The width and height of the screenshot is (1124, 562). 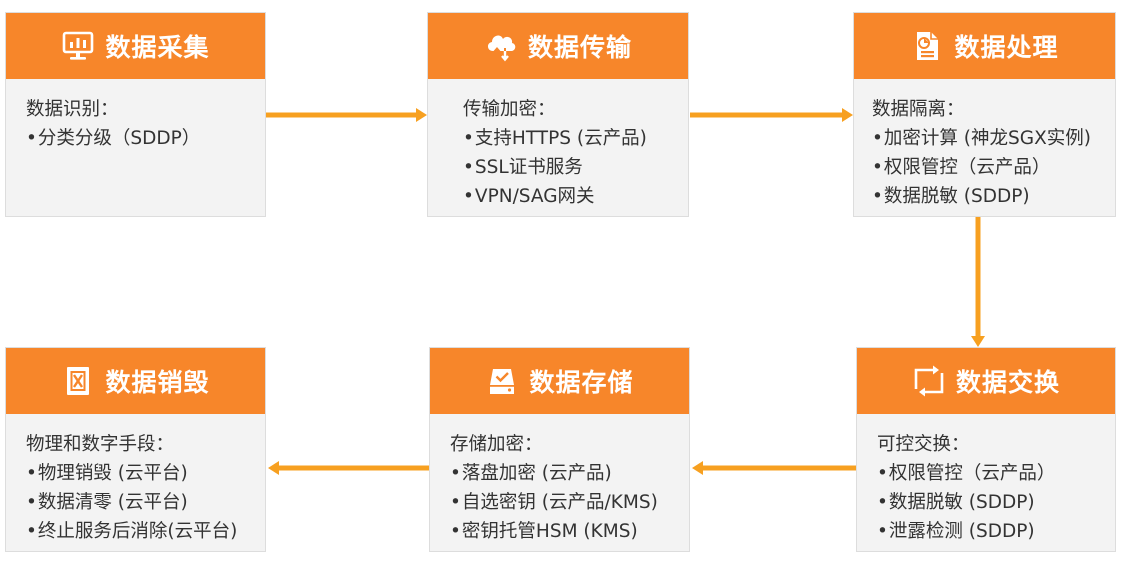 What do you see at coordinates (771, 115) in the screenshot?
I see `arrow-transfer-to-processing` at bounding box center [771, 115].